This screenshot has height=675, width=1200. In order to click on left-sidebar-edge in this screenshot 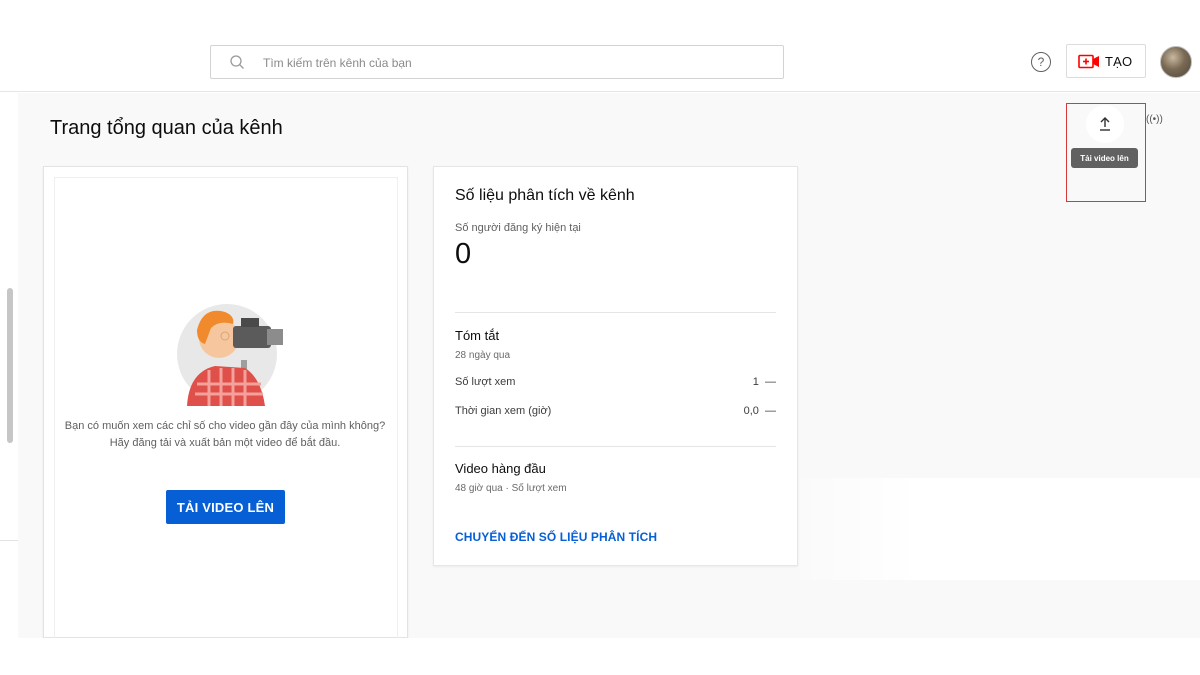, I will do `click(9, 365)`.